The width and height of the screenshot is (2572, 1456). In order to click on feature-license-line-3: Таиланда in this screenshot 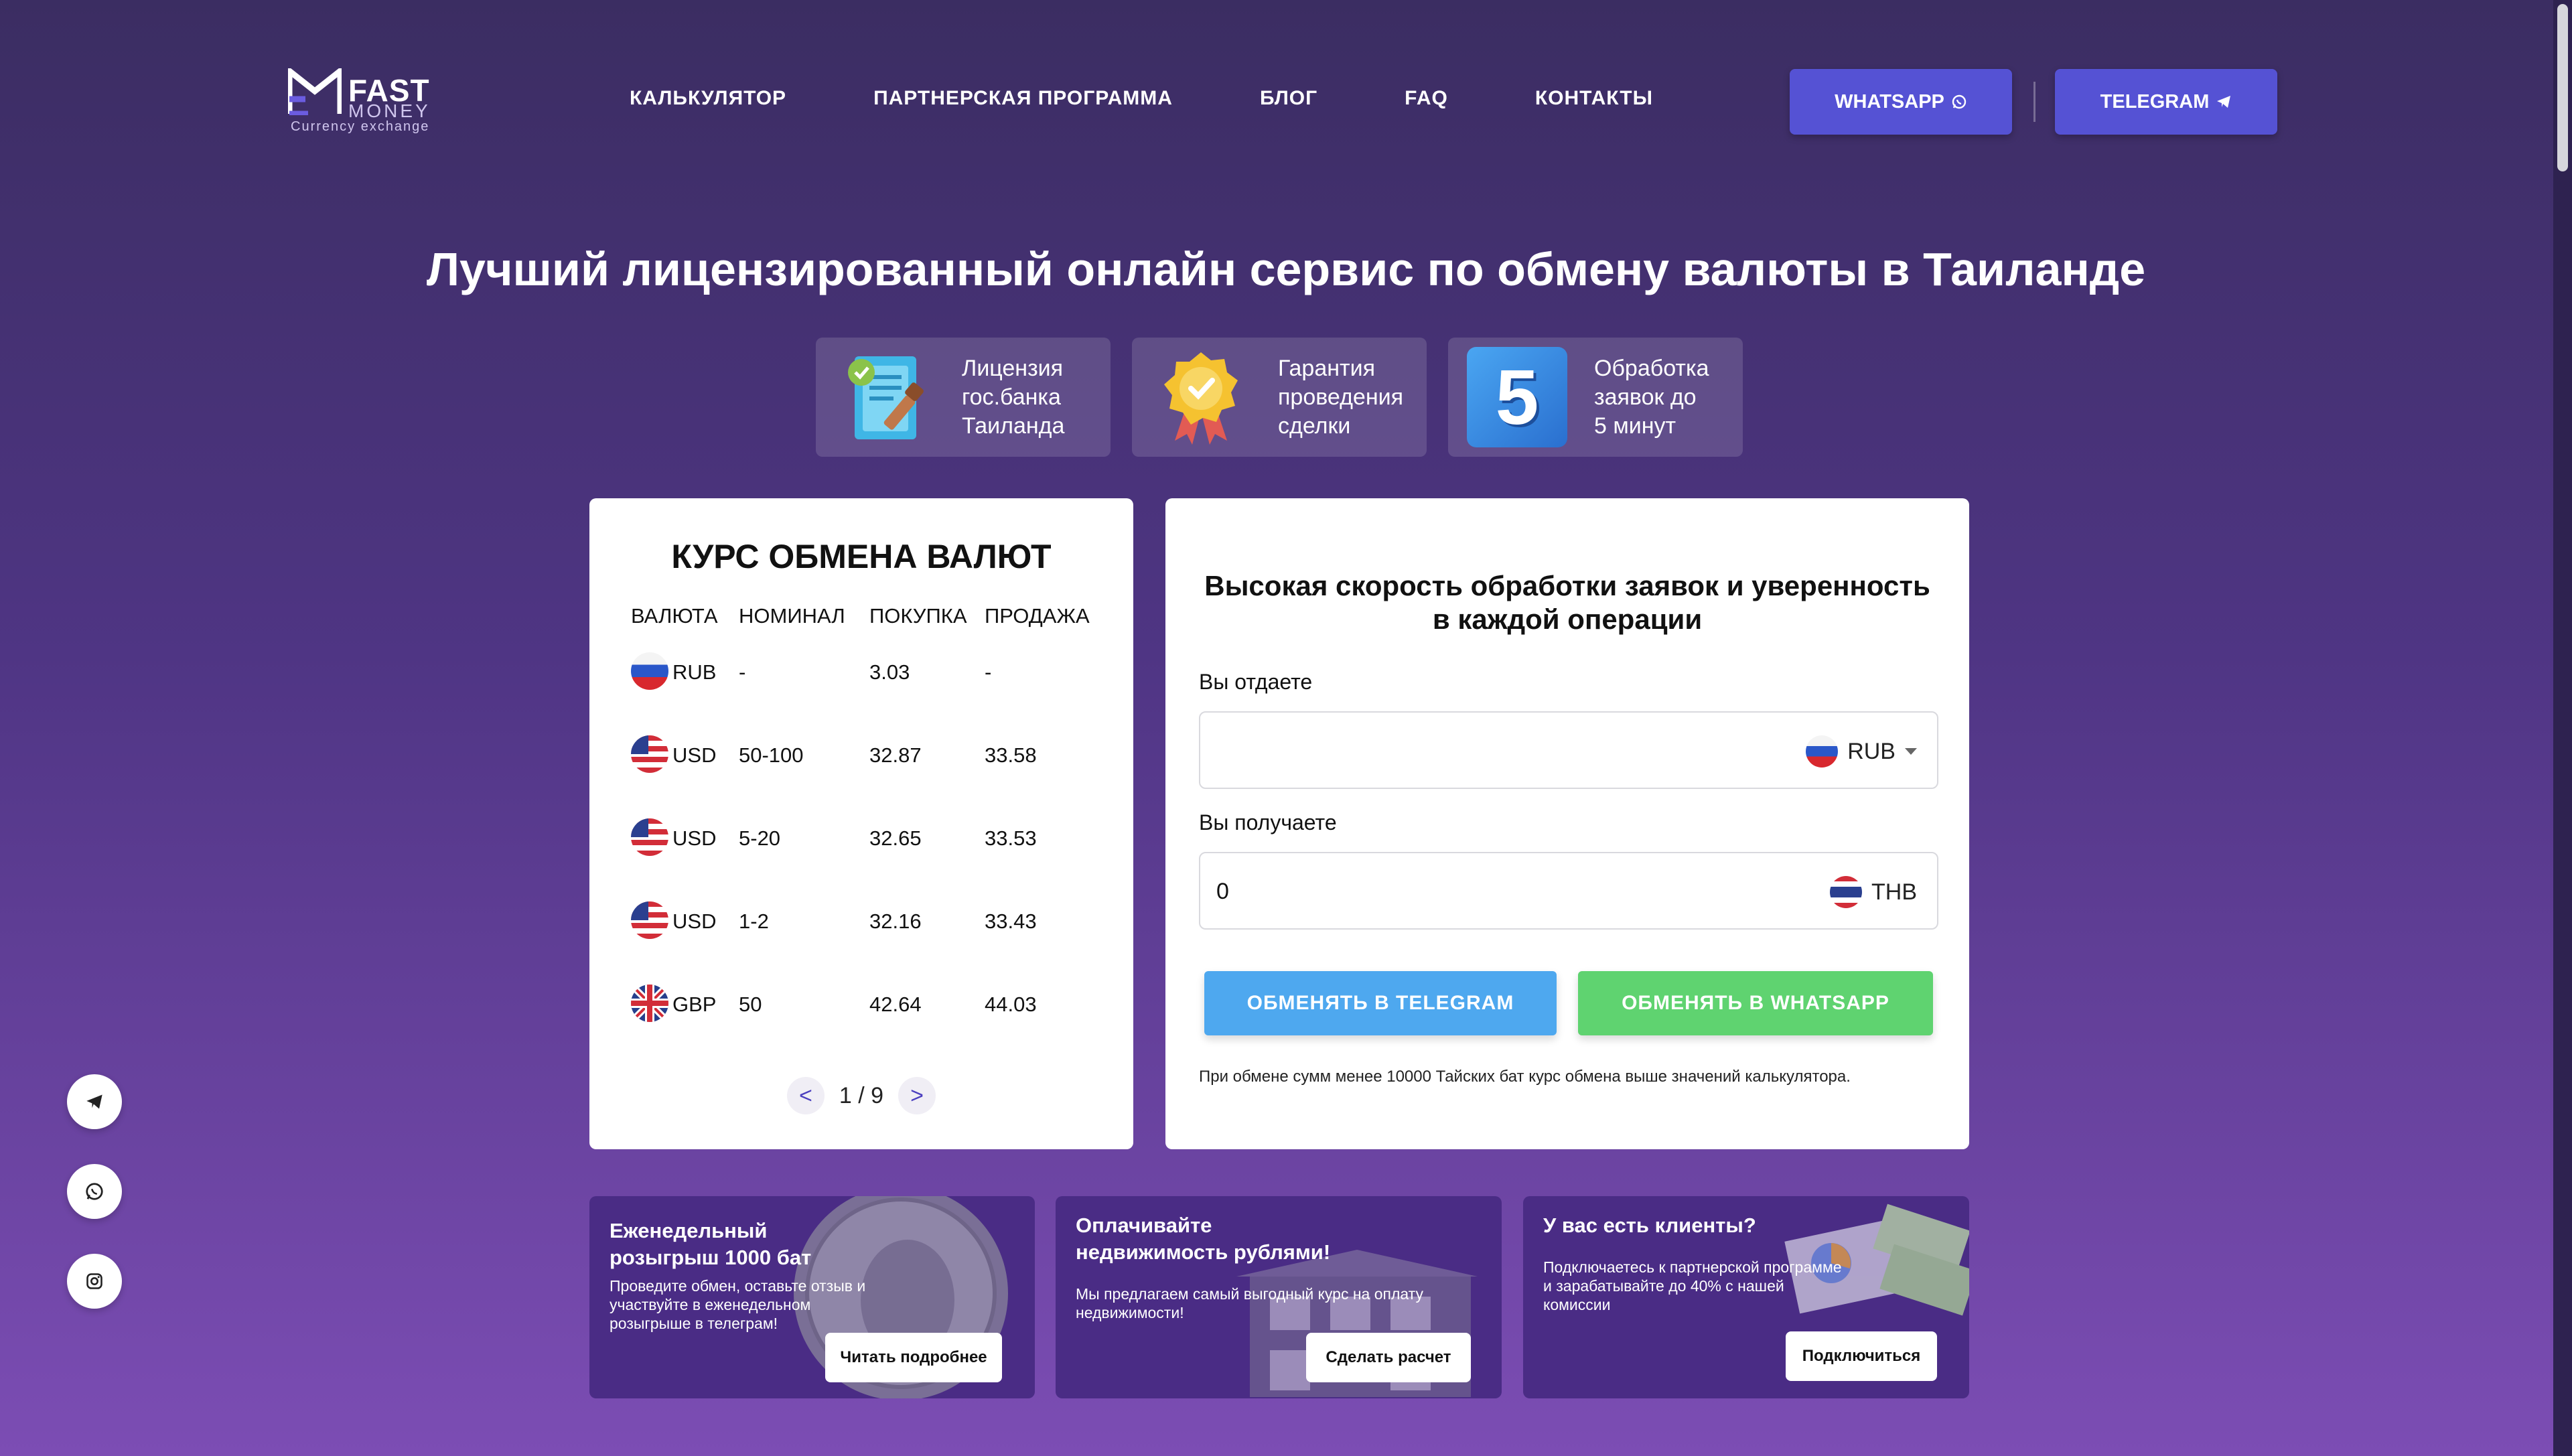, I will do `click(1013, 426)`.